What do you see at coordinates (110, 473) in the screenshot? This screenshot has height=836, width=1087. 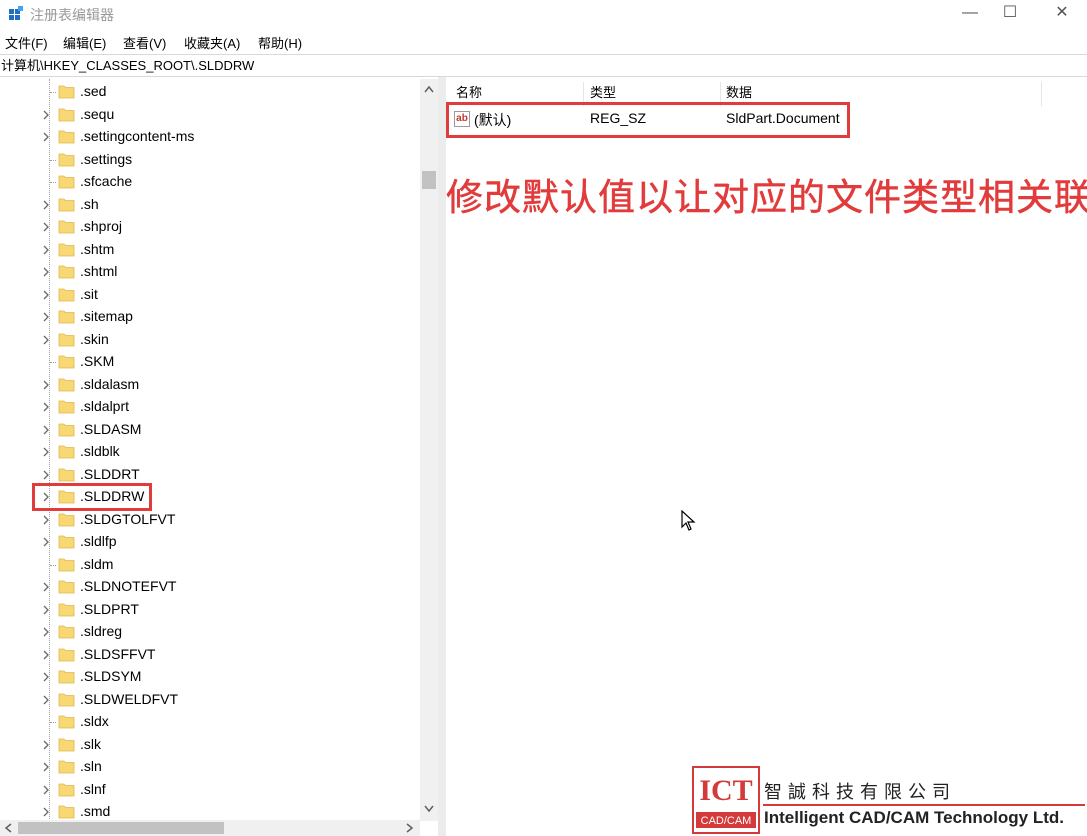 I see `tree-item-label: .SLDDRT` at bounding box center [110, 473].